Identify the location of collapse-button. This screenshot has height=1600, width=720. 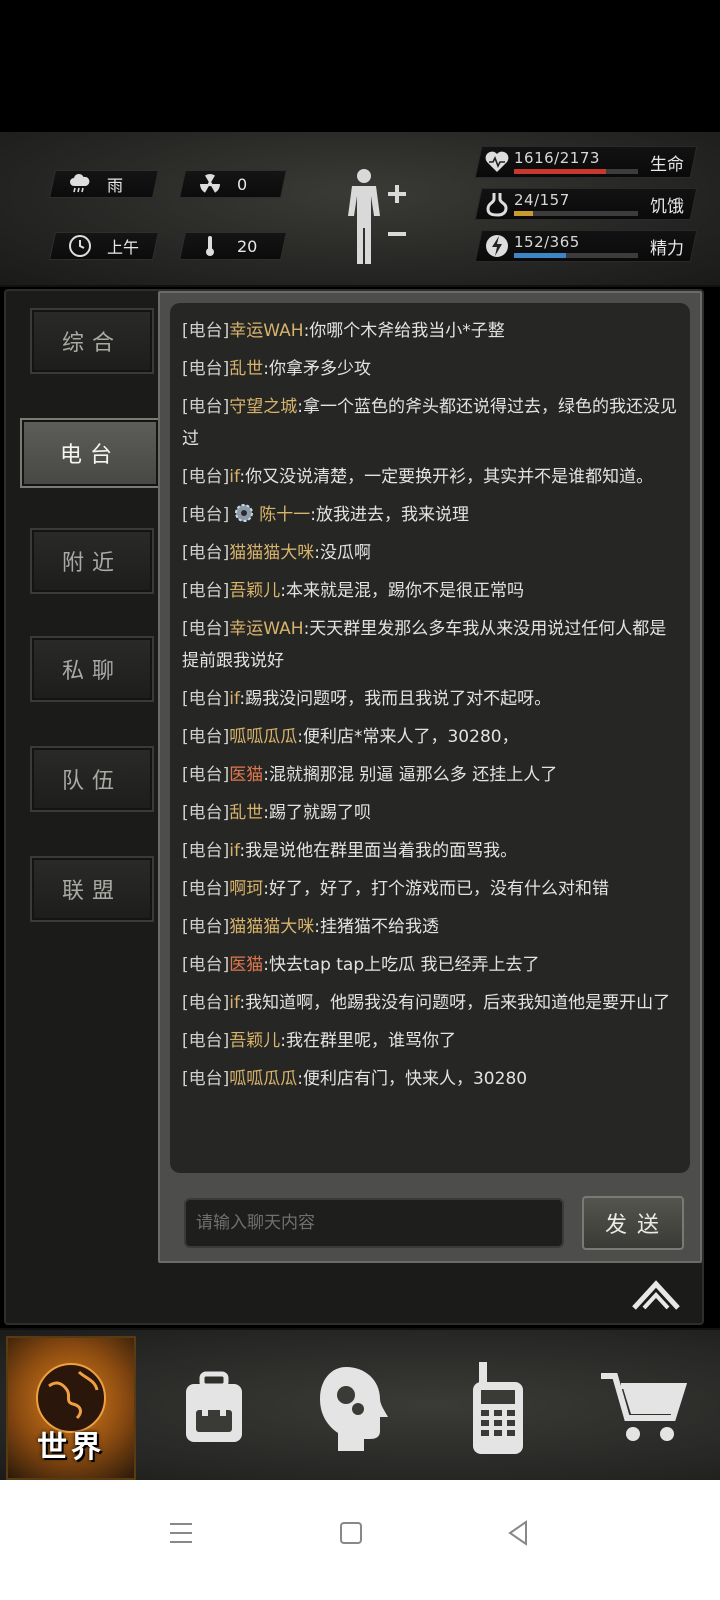
(656, 1297).